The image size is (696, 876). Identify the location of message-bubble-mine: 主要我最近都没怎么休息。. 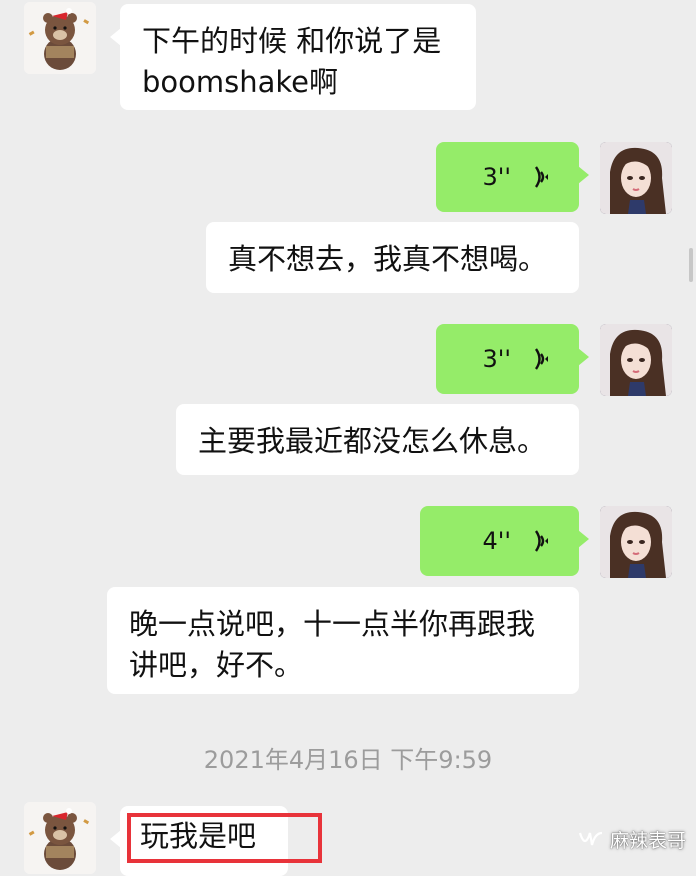
(377, 439).